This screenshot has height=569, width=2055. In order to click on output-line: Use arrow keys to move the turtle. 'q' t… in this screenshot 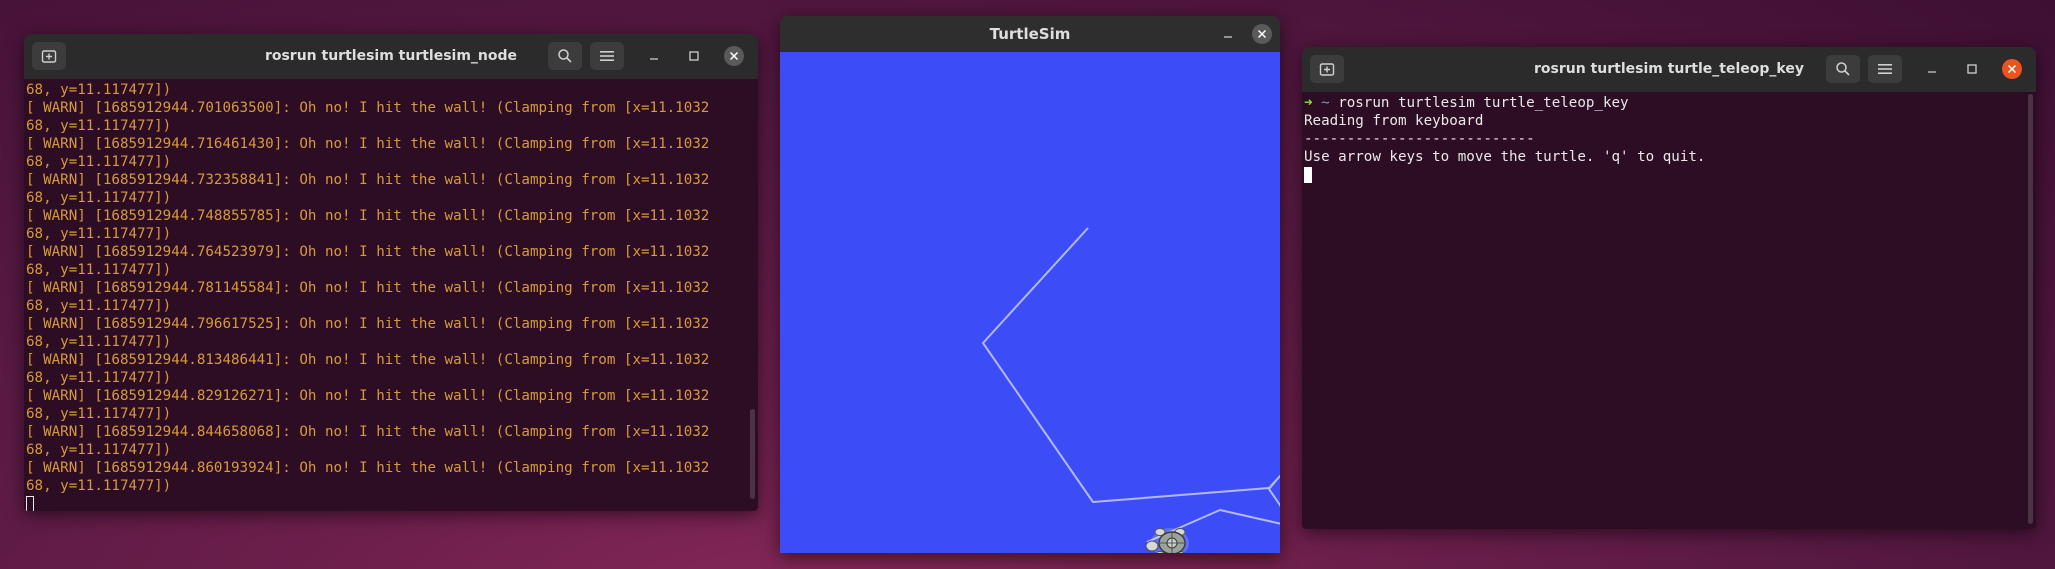, I will do `click(1505, 157)`.